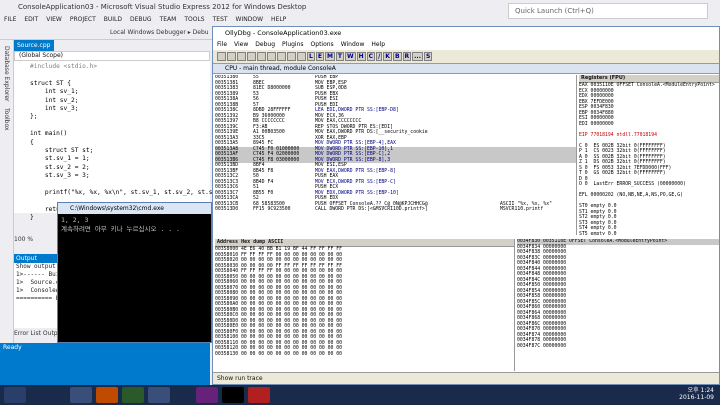 The width and height of the screenshot is (720, 405). Describe the element at coordinates (371, 56) in the screenshot. I see `toolbar-window-button: C` at that location.